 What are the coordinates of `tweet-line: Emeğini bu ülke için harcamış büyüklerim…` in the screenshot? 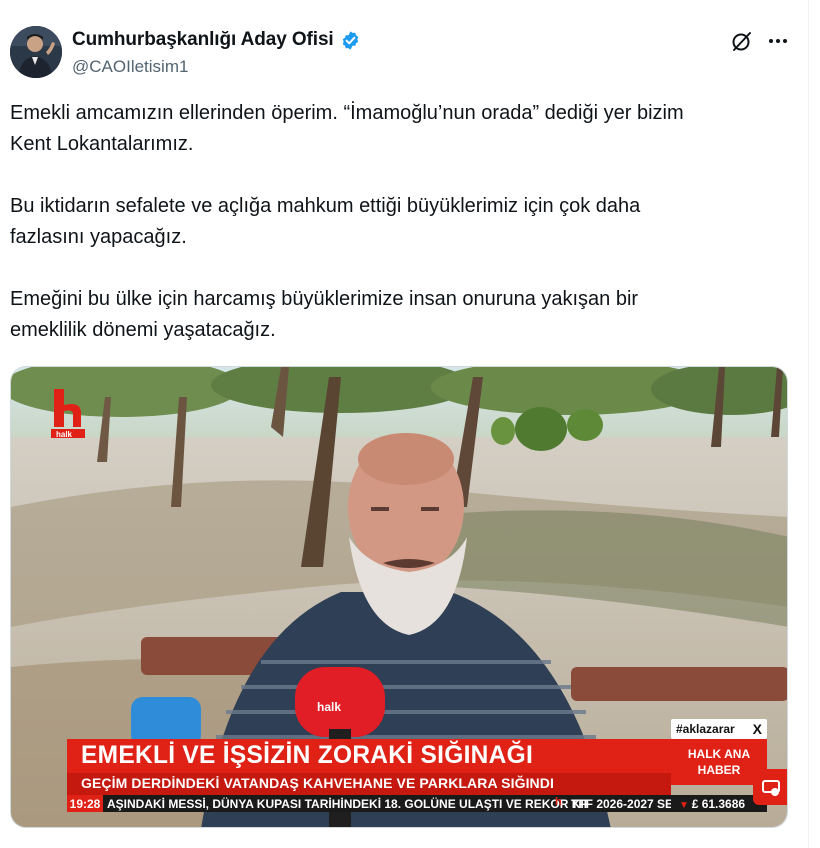 It's located at (324, 299).